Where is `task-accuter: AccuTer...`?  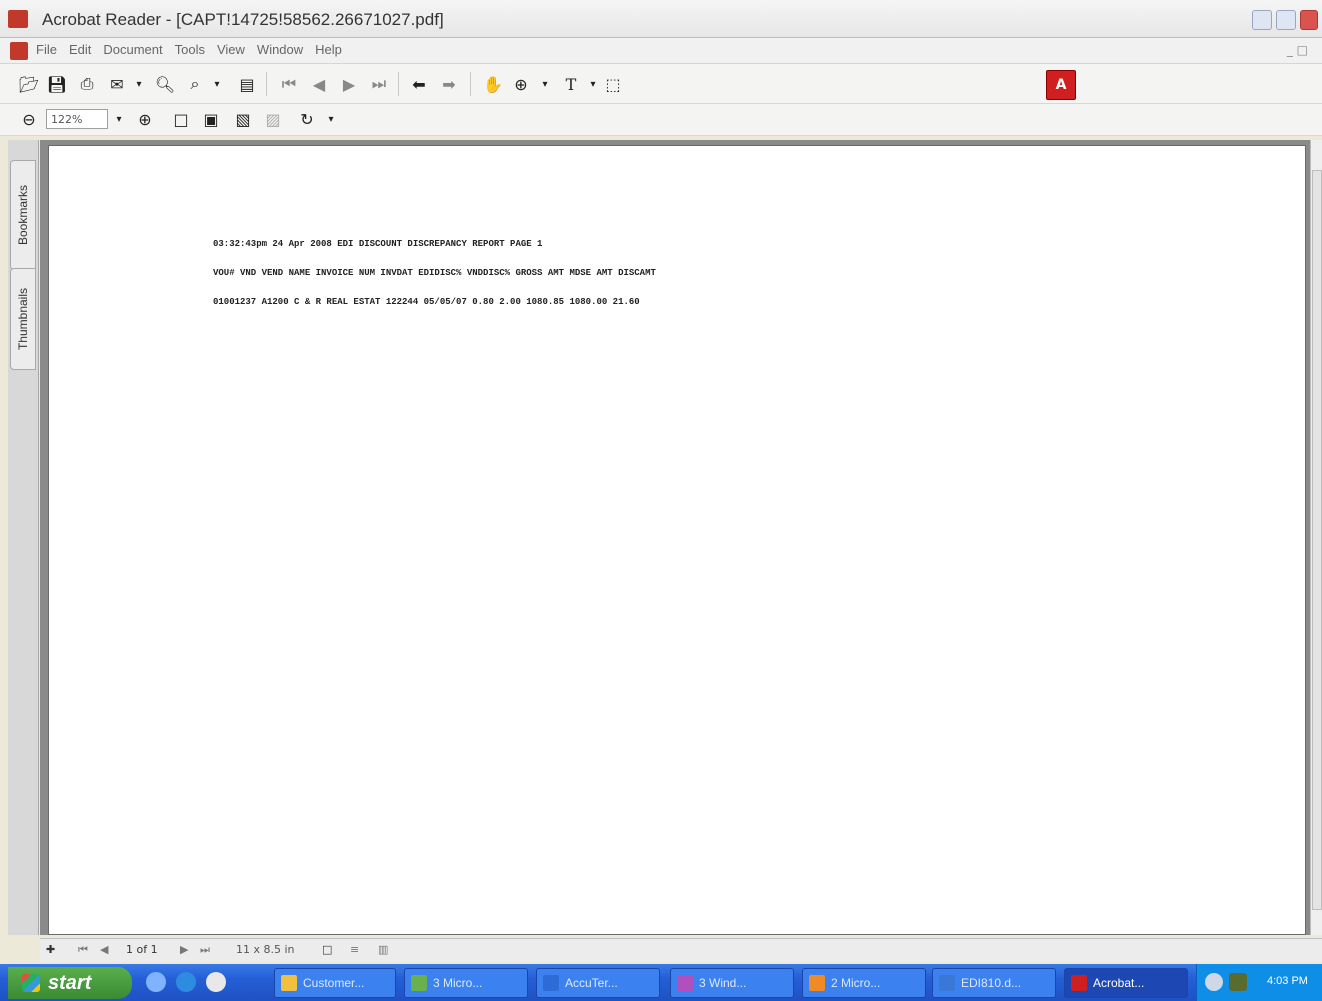 task-accuter: AccuTer... is located at coordinates (598, 983).